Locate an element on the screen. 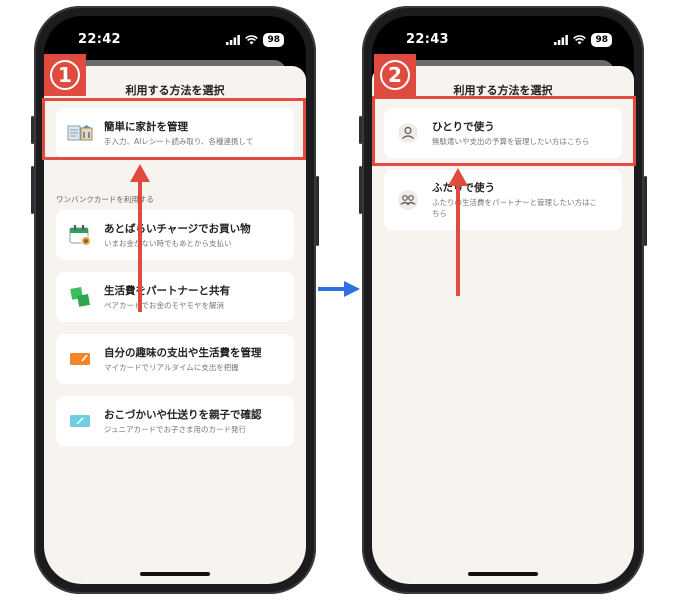  right-arrow-transition is located at coordinates (339, 289).